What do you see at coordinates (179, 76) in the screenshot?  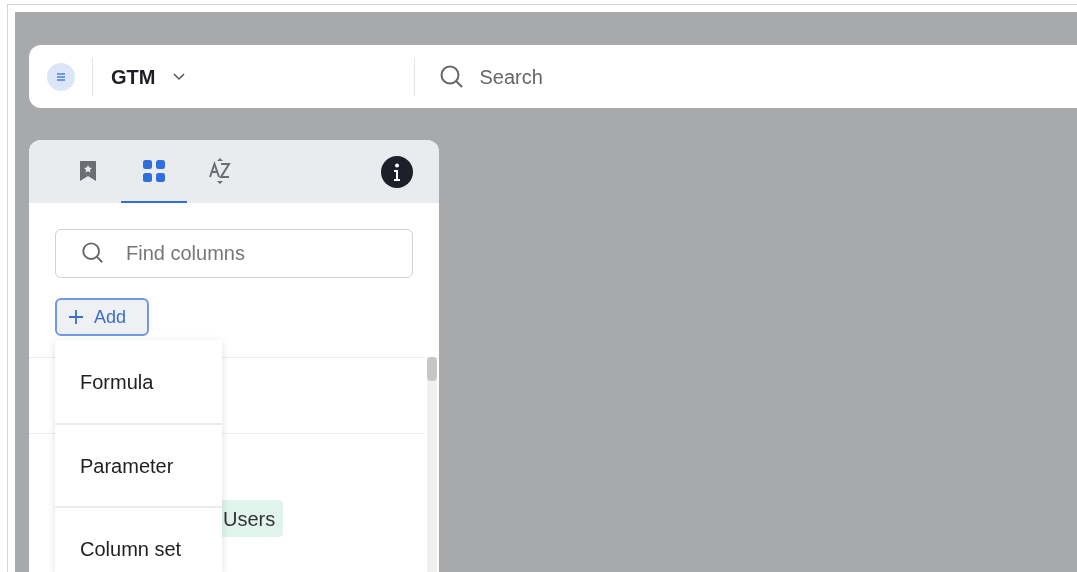 I see `chevron-down-icon` at bounding box center [179, 76].